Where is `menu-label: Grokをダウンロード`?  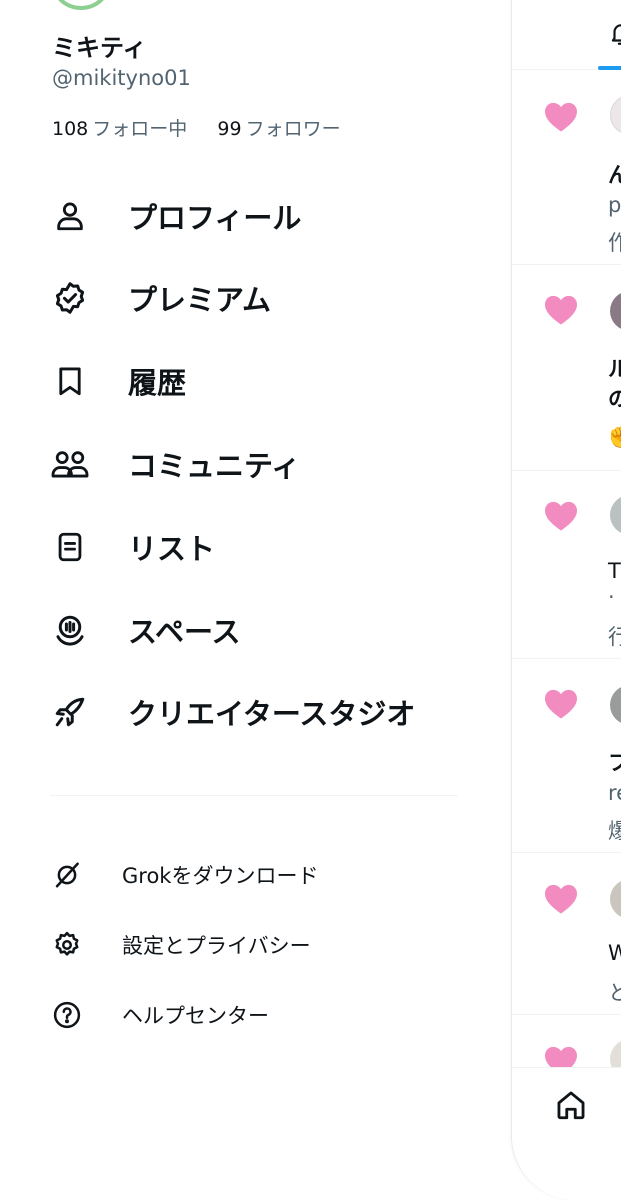 menu-label: Grokをダウンロード is located at coordinates (220, 876).